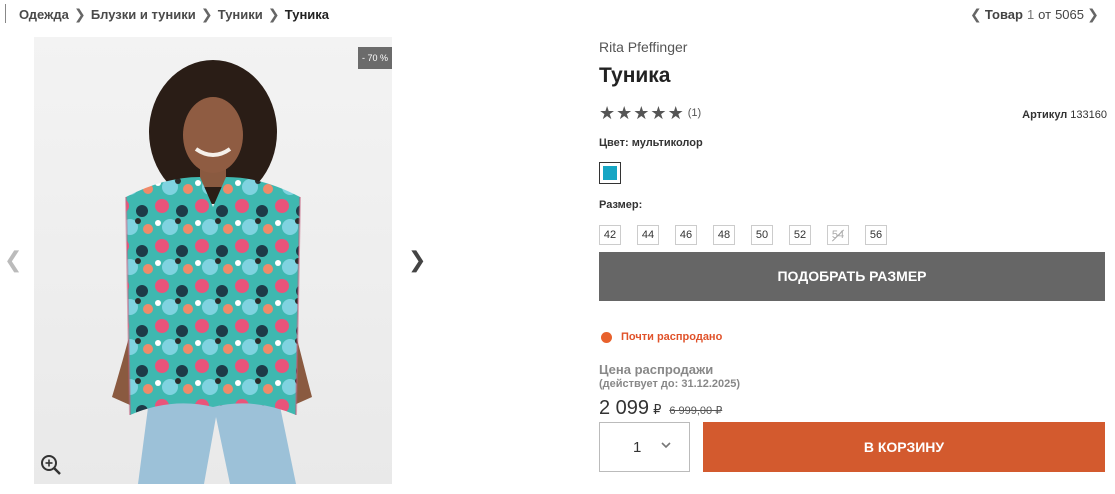 The image size is (1115, 494). What do you see at coordinates (240, 14) in the screenshot?
I see `breadcrumb-item-tunics: Туники` at bounding box center [240, 14].